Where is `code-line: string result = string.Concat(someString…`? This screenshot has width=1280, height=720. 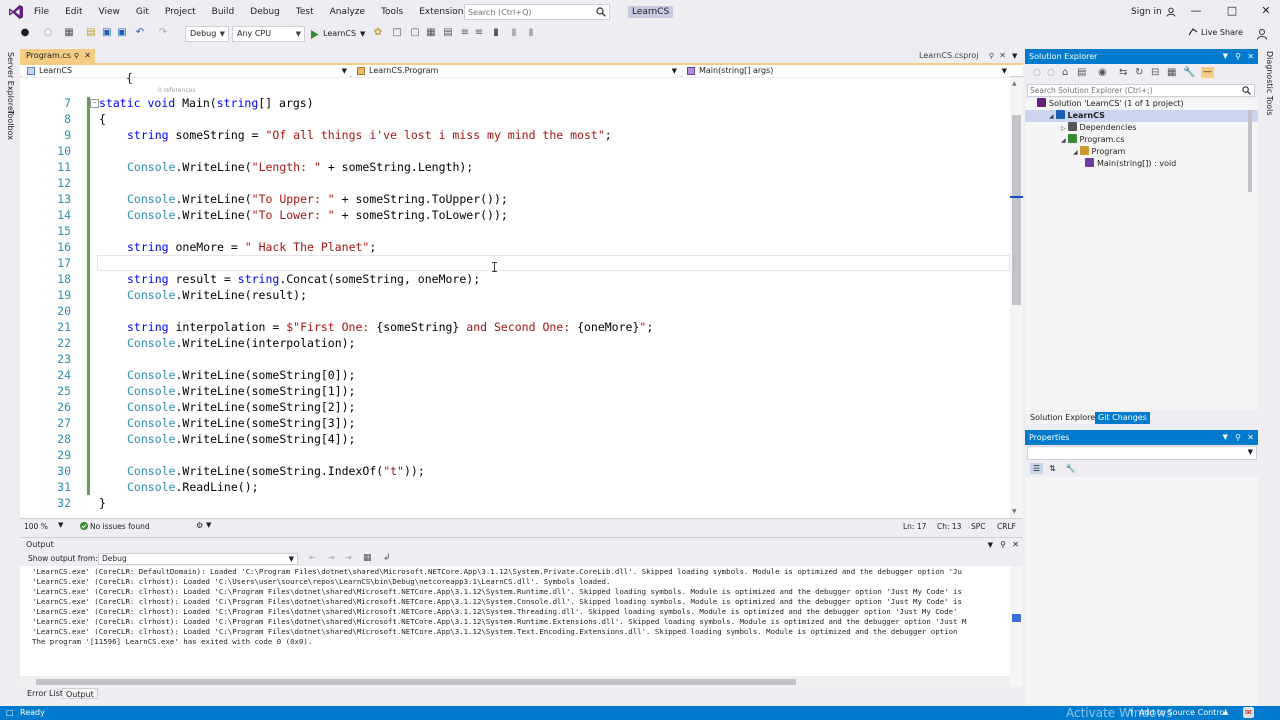
code-line: string result = string.Concat(someString… is located at coordinates (303, 279).